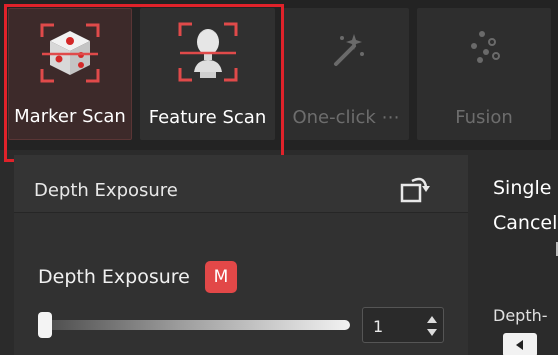  Describe the element at coordinates (484, 117) in the screenshot. I see `fusion-label: Fusion` at that location.